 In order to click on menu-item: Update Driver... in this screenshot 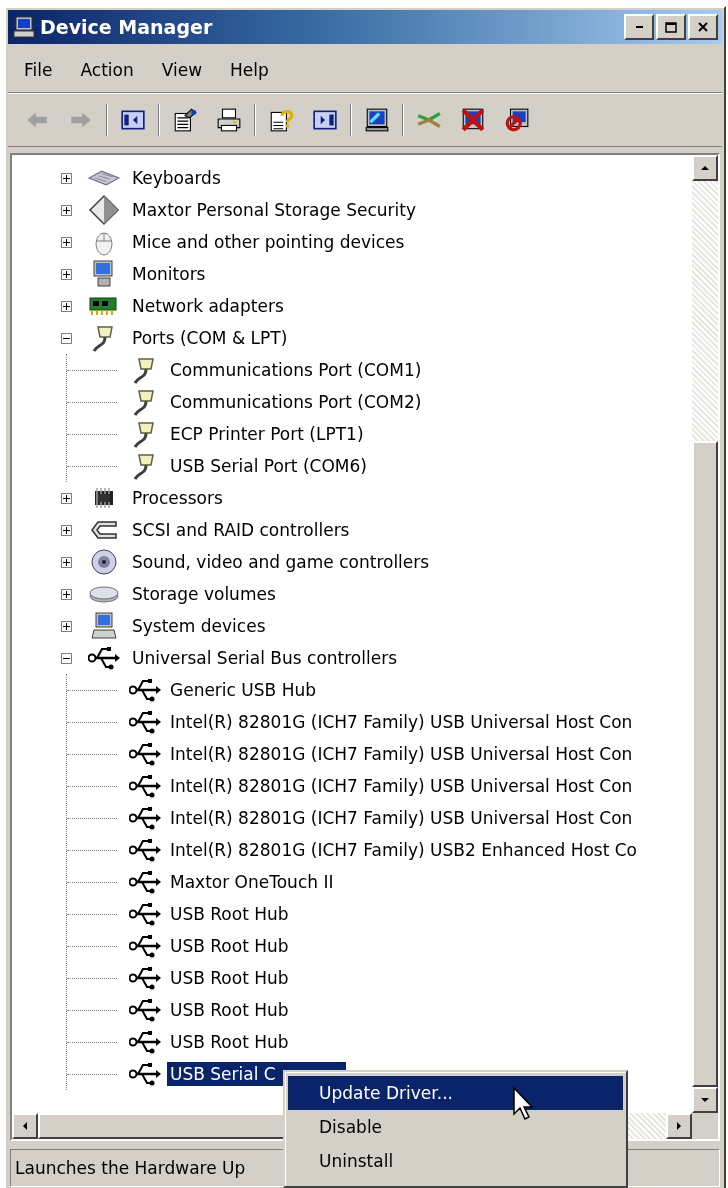, I will do `click(455, 1093)`.